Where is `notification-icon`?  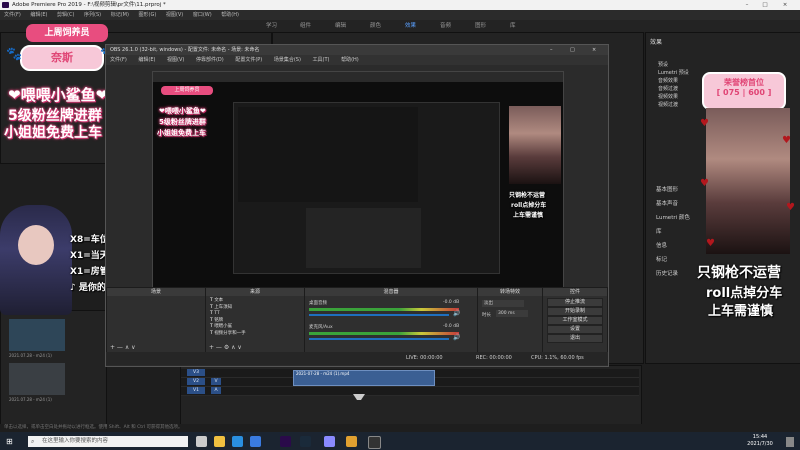
notification-icon is located at coordinates (790, 442).